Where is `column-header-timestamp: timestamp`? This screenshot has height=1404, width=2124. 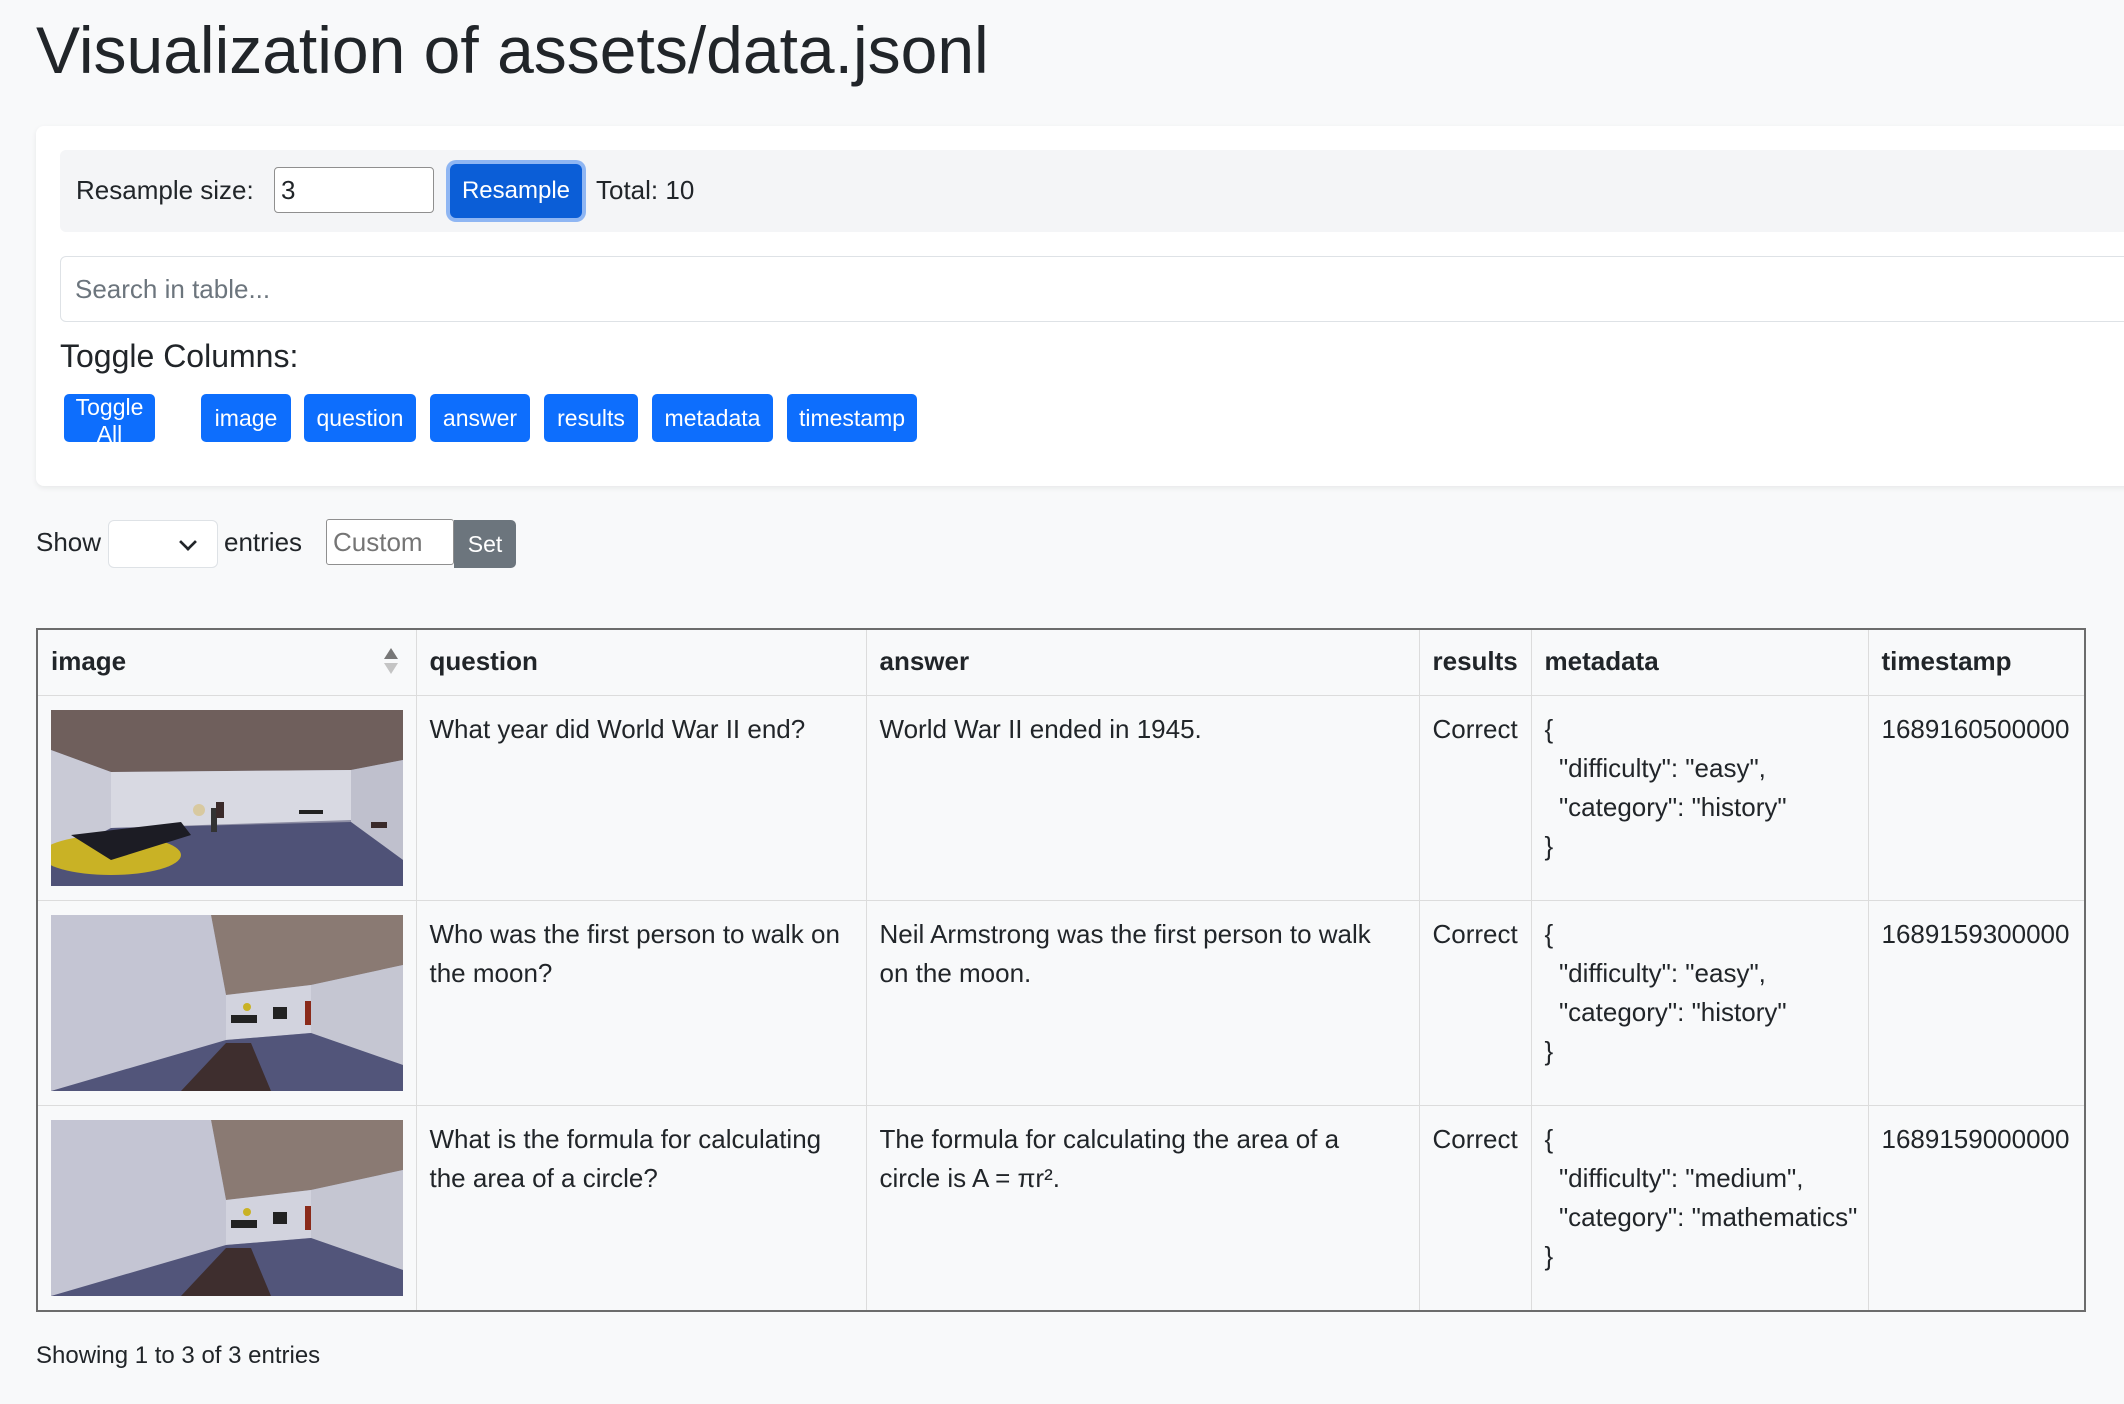
column-header-timestamp: timestamp is located at coordinates (1976, 662).